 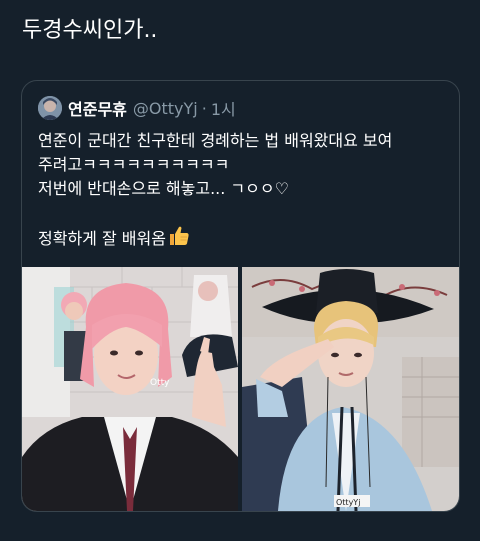 What do you see at coordinates (243, 239) in the screenshot?
I see `quoted-line-5-wrap: 정확하게 잘 배워옴` at bounding box center [243, 239].